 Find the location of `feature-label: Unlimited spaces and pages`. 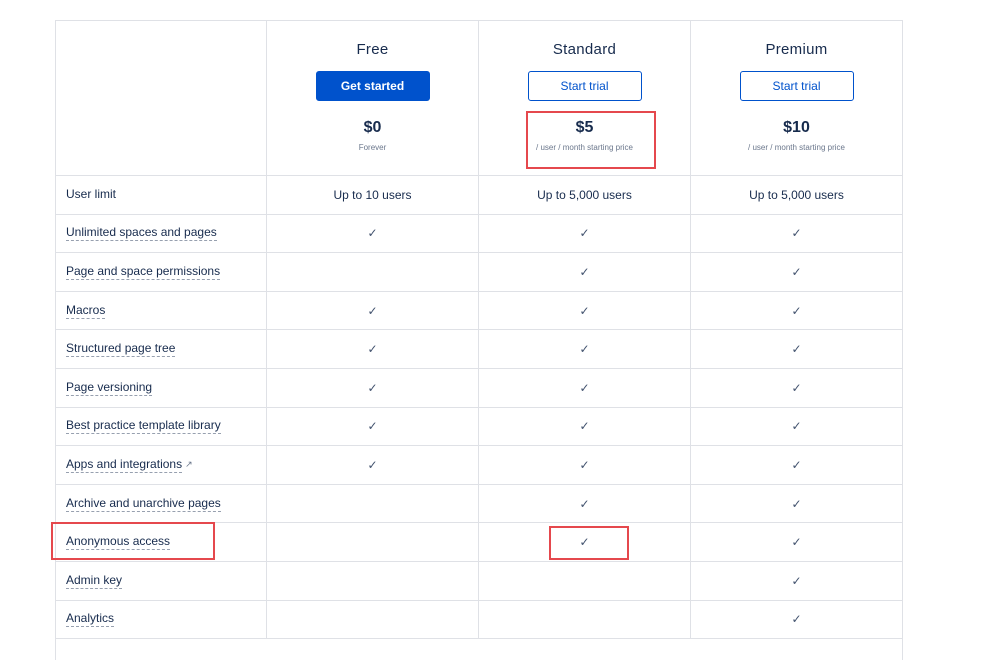

feature-label: Unlimited spaces and pages is located at coordinates (141, 233).